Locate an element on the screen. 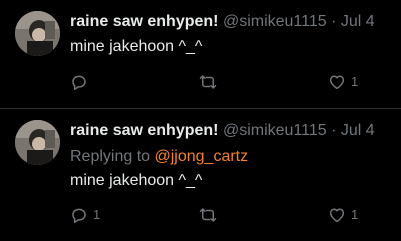 This screenshot has width=401, height=241. reply-button is located at coordinates (81, 82).